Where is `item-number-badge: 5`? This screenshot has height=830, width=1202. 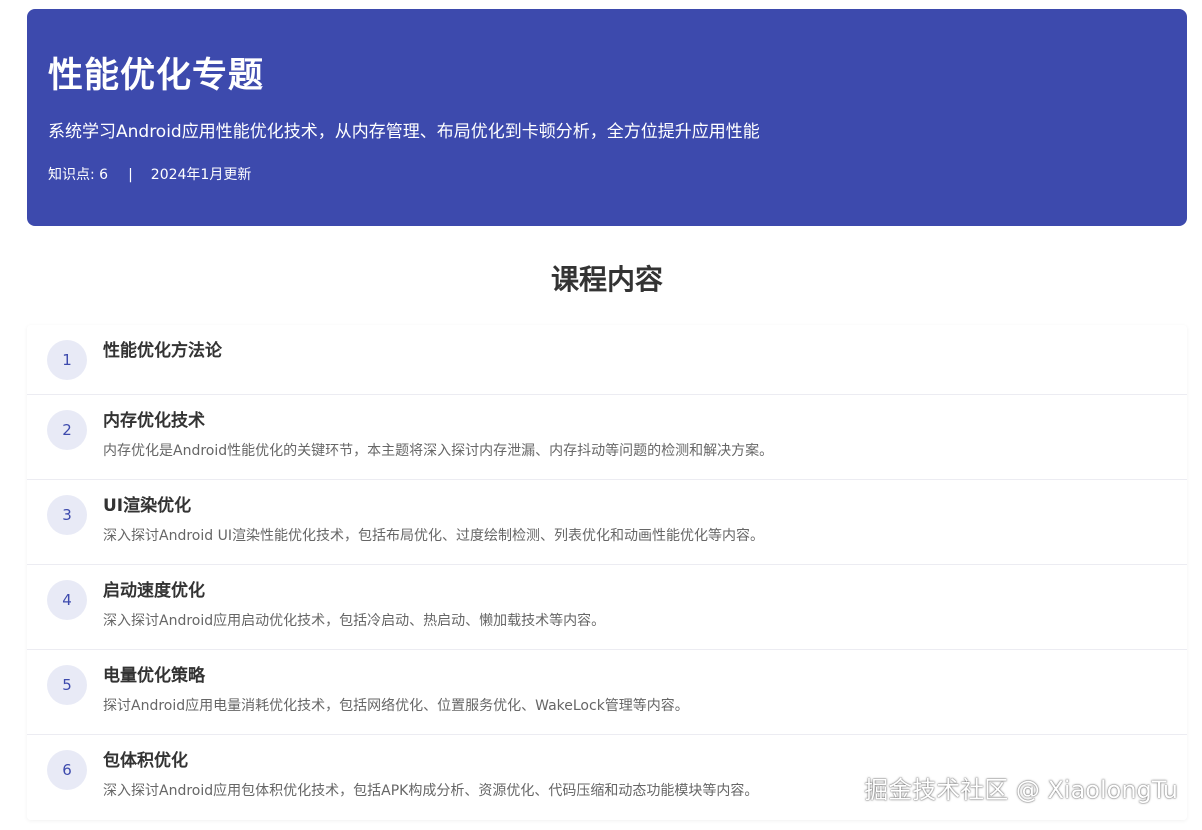 item-number-badge: 5 is located at coordinates (67, 685).